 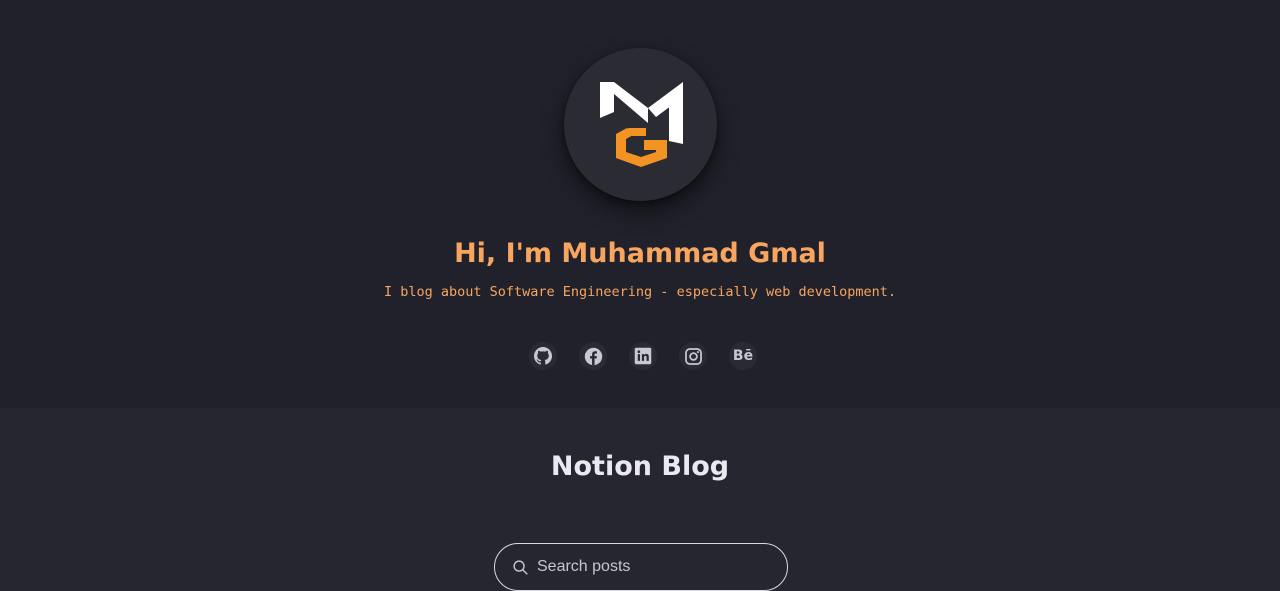 I want to click on mg-logo, so click(x=641, y=124).